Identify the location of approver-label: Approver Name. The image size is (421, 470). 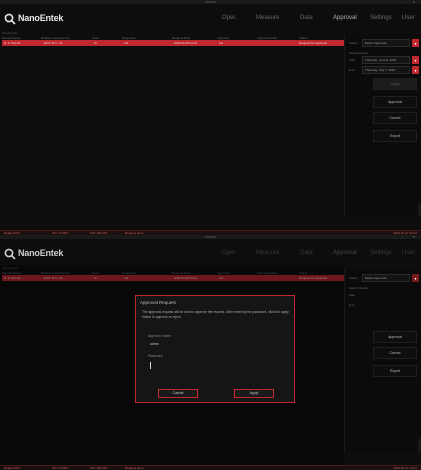
(160, 336).